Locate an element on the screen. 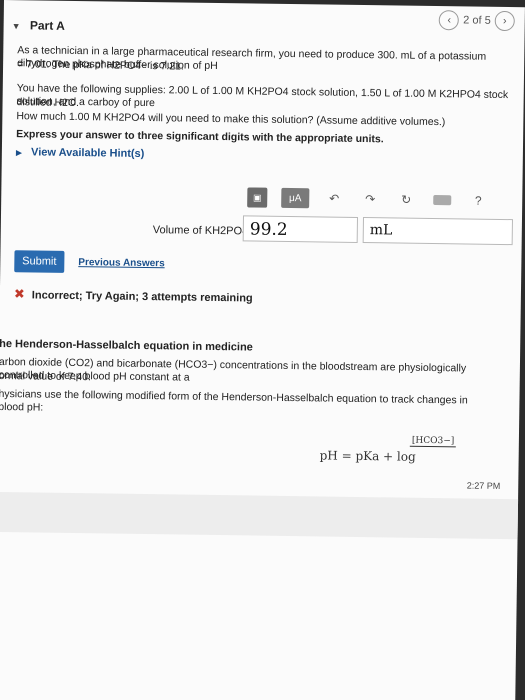  submit-button: Submit is located at coordinates (39, 261).